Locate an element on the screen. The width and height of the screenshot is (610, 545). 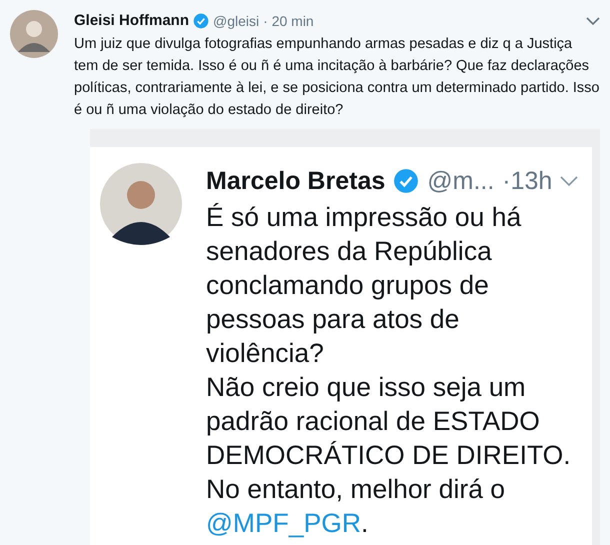
timestamp: · 20 min is located at coordinates (288, 21).